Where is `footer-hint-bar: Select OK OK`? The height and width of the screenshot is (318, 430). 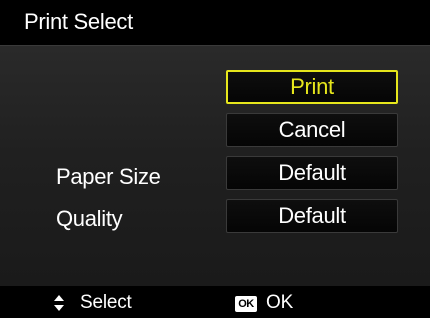 footer-hint-bar: Select OK OK is located at coordinates (215, 302).